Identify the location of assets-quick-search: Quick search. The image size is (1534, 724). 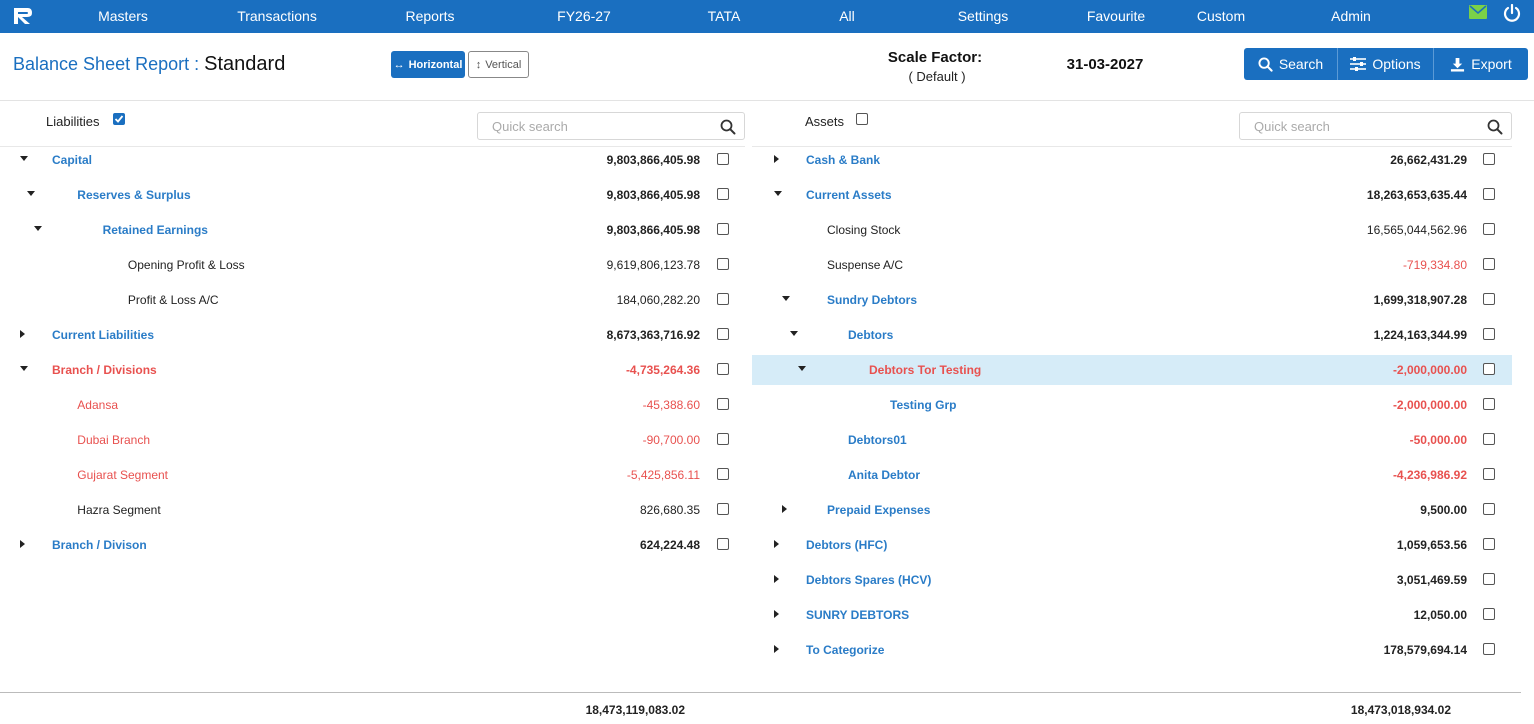
(1375, 126).